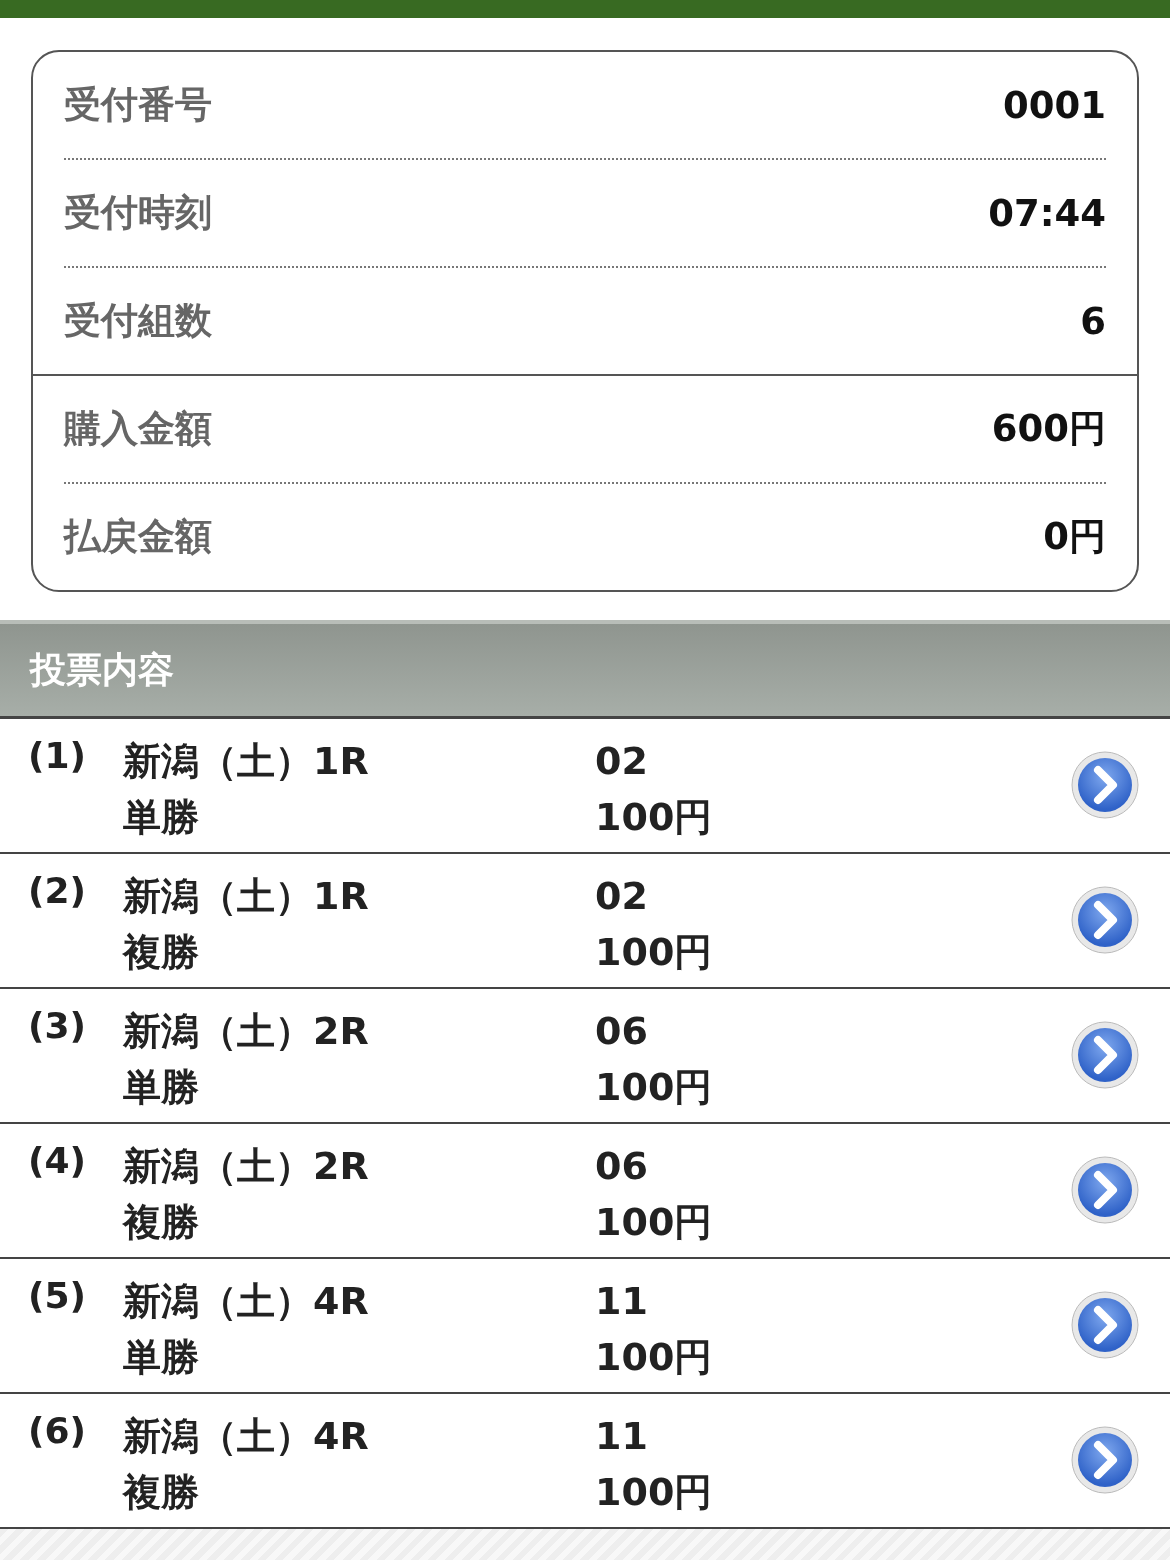 This screenshot has height=1560, width=1170. Describe the element at coordinates (138, 429) in the screenshot. I see `field-label: 購入金額` at that location.